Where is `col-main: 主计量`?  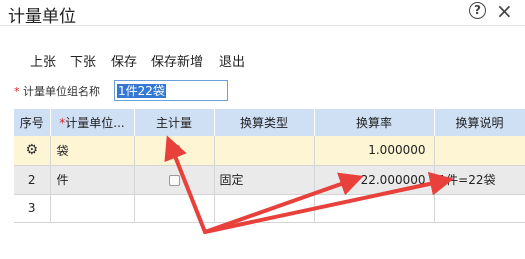
col-main: 主计量 is located at coordinates (174, 122).